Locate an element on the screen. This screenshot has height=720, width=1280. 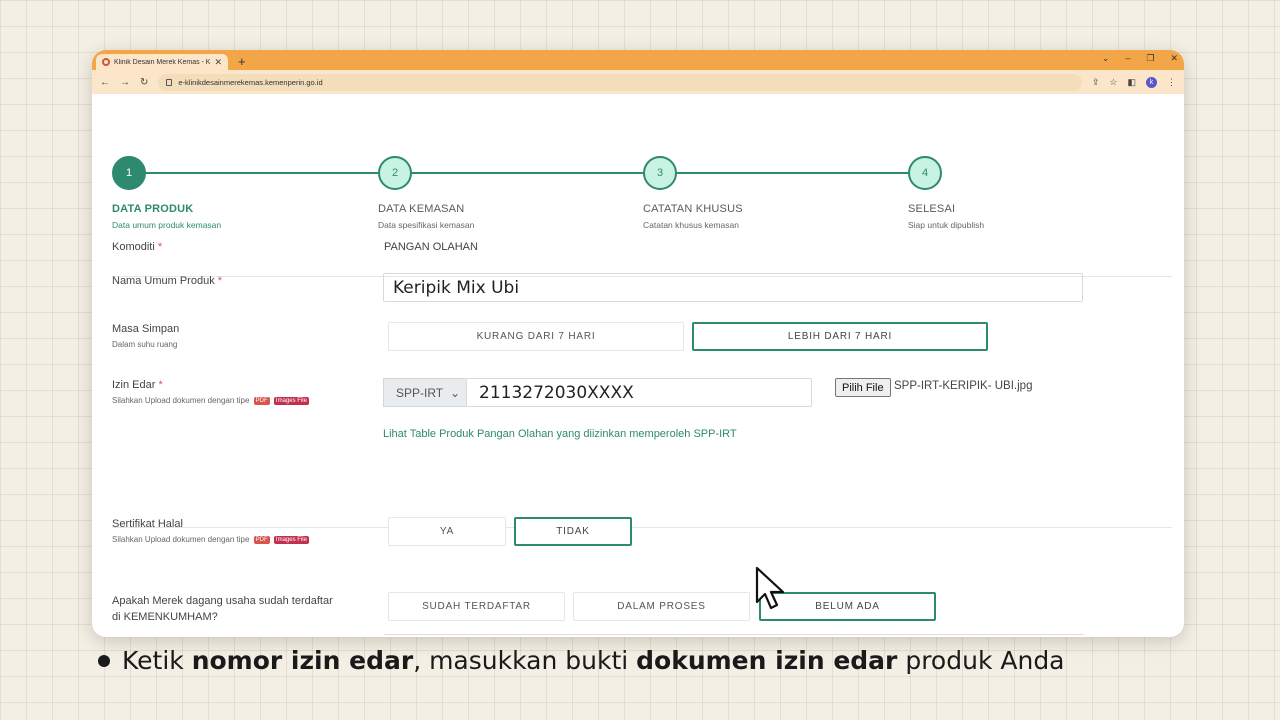
step-1-subtitle: Data umum produk kemasan is located at coordinates (167, 225).